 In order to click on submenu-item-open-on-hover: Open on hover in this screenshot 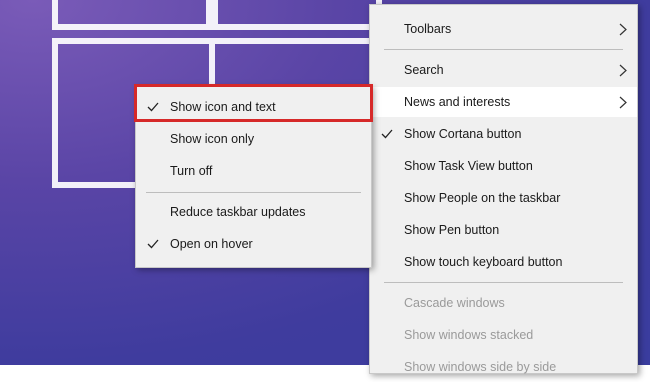, I will do `click(253, 244)`.